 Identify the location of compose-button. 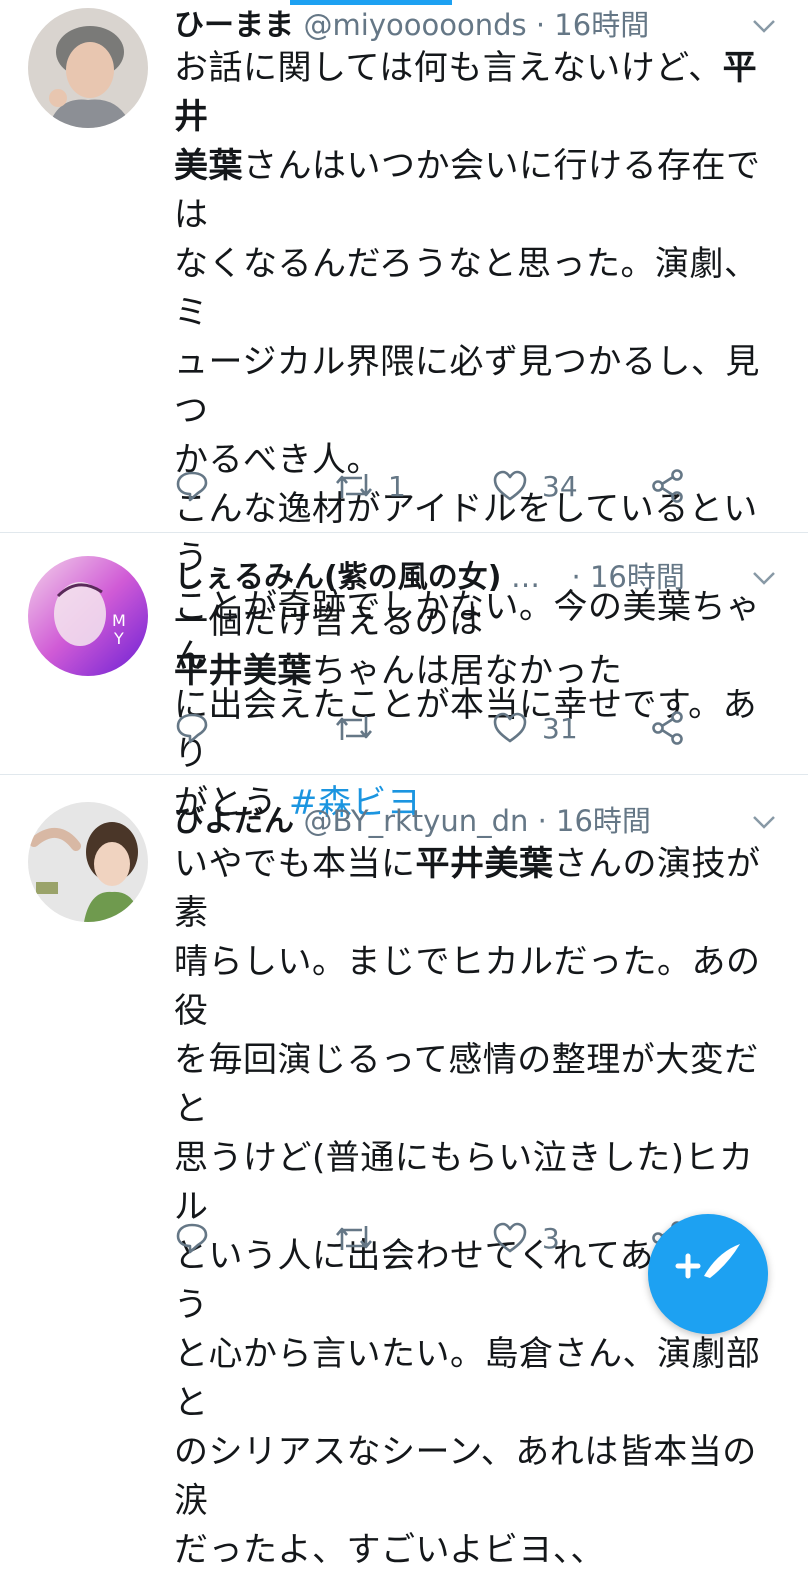
(708, 1274).